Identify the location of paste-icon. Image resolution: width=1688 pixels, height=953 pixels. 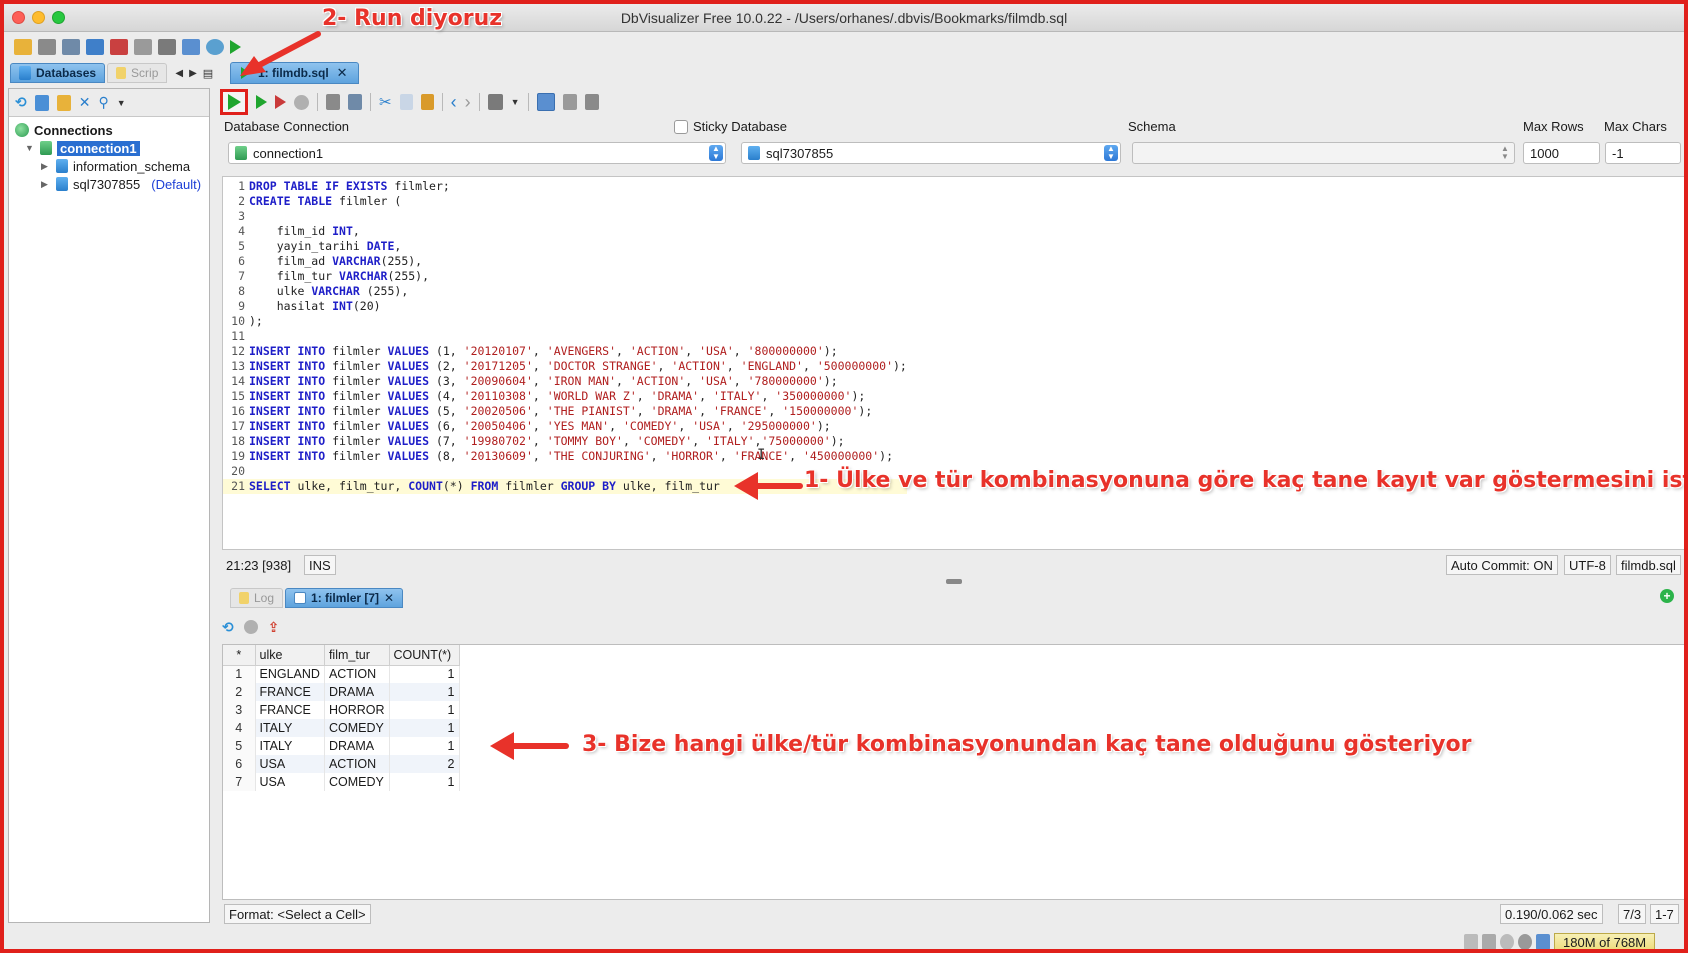
(427, 102).